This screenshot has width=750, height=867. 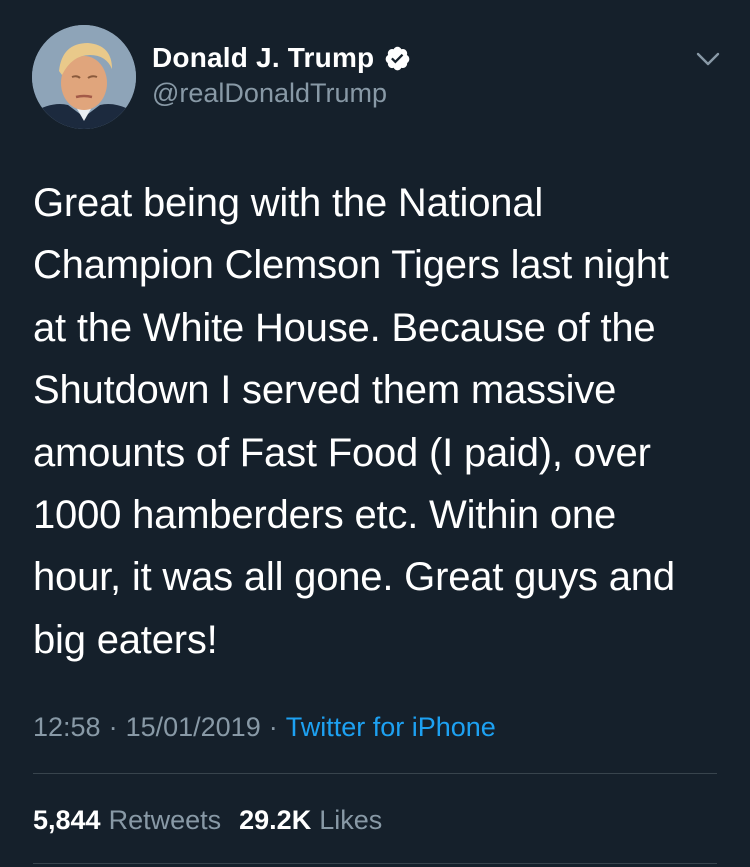 I want to click on avatar, so click(x=84, y=77).